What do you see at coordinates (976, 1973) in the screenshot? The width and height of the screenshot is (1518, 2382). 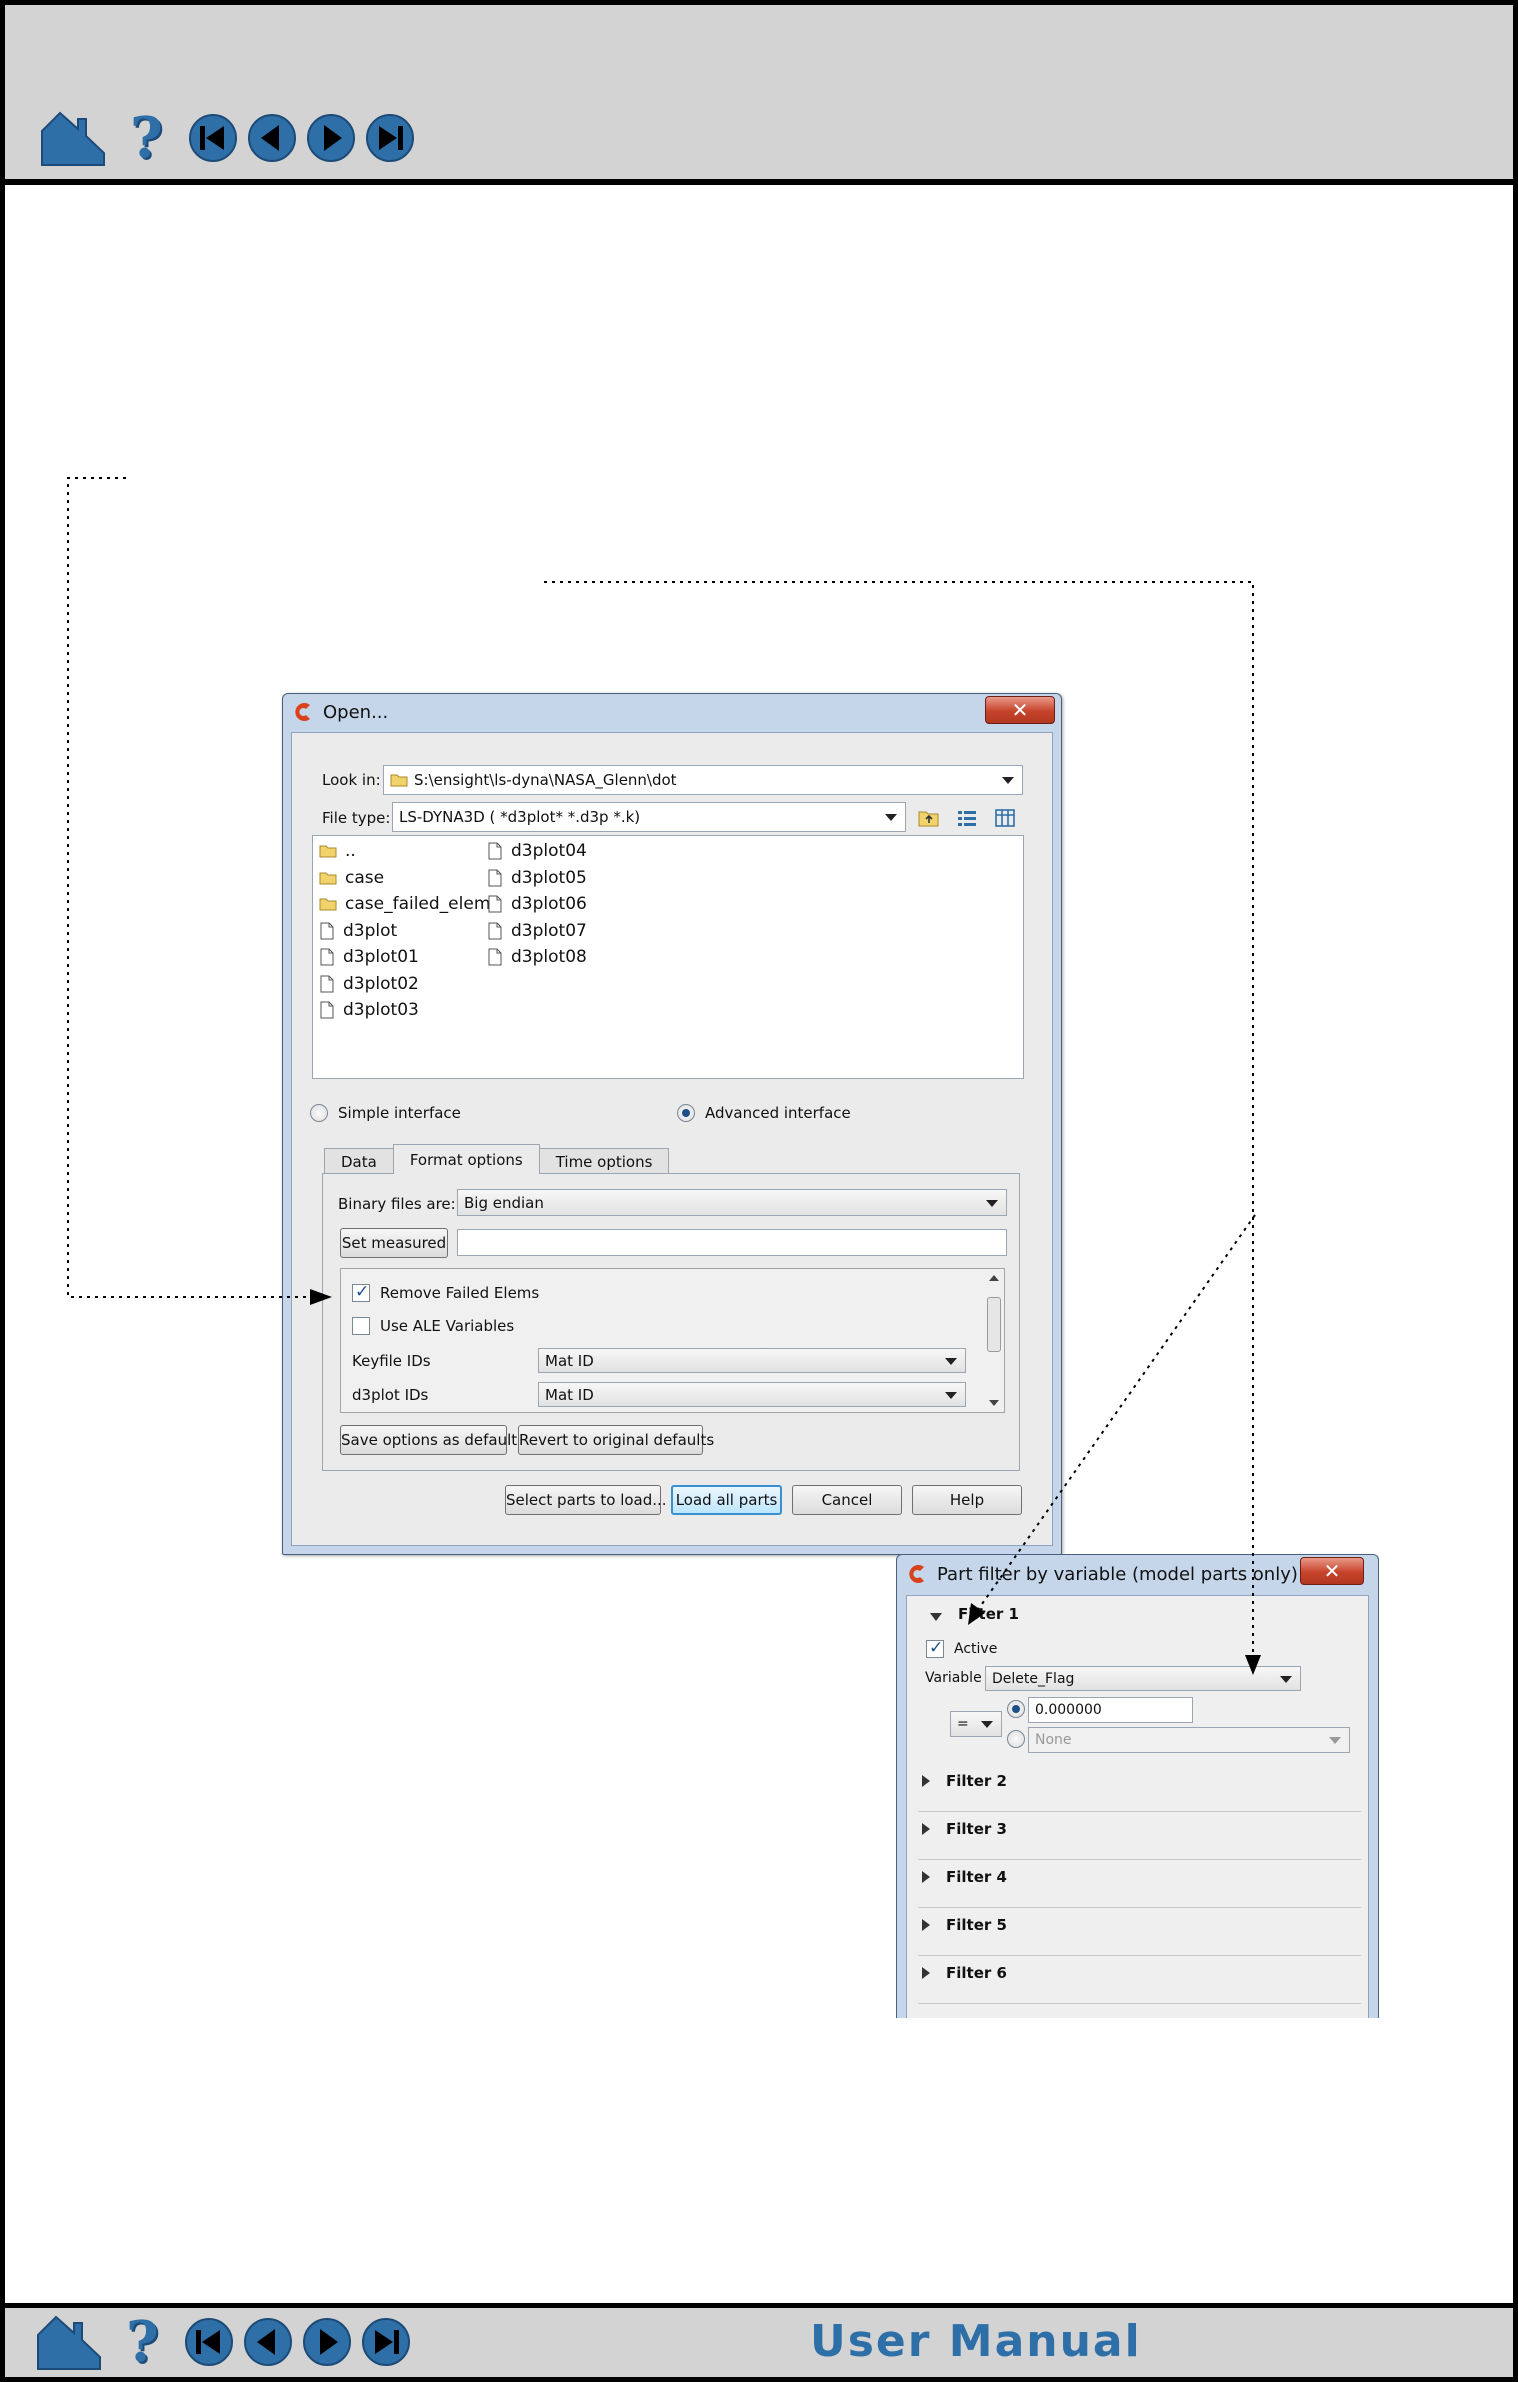 I see `filter-label: Filter 6` at bounding box center [976, 1973].